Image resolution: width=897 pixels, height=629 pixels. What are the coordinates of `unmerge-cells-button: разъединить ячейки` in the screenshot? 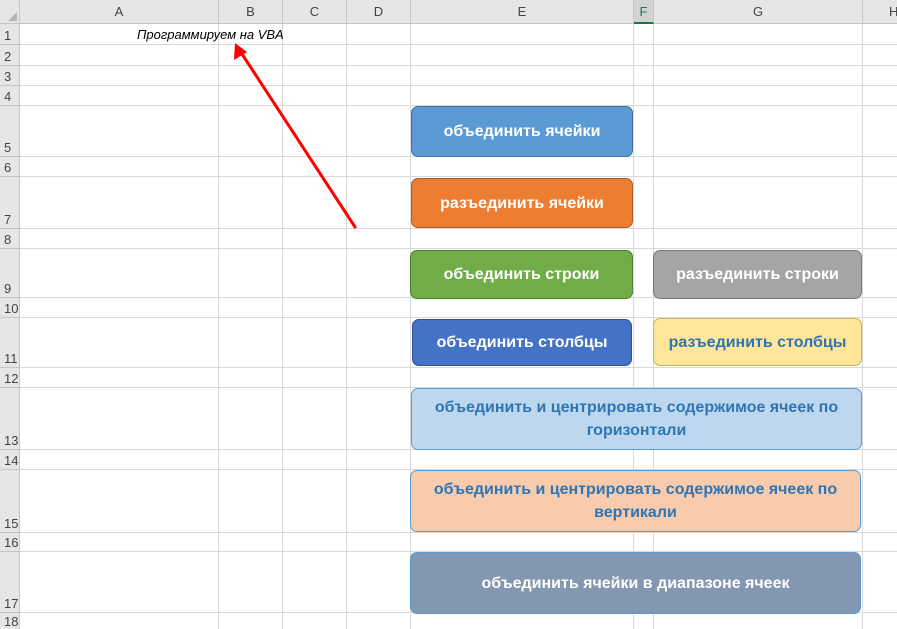 It's located at (522, 203).